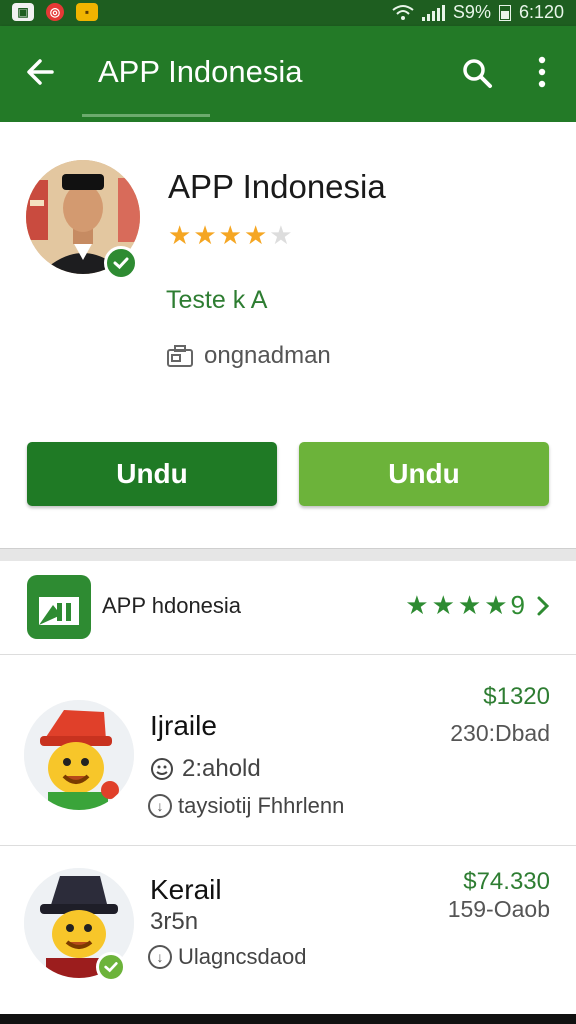 This screenshot has height=1024, width=576. I want to click on rating-stars: ★ ★ ★ ★ ★, so click(230, 235).